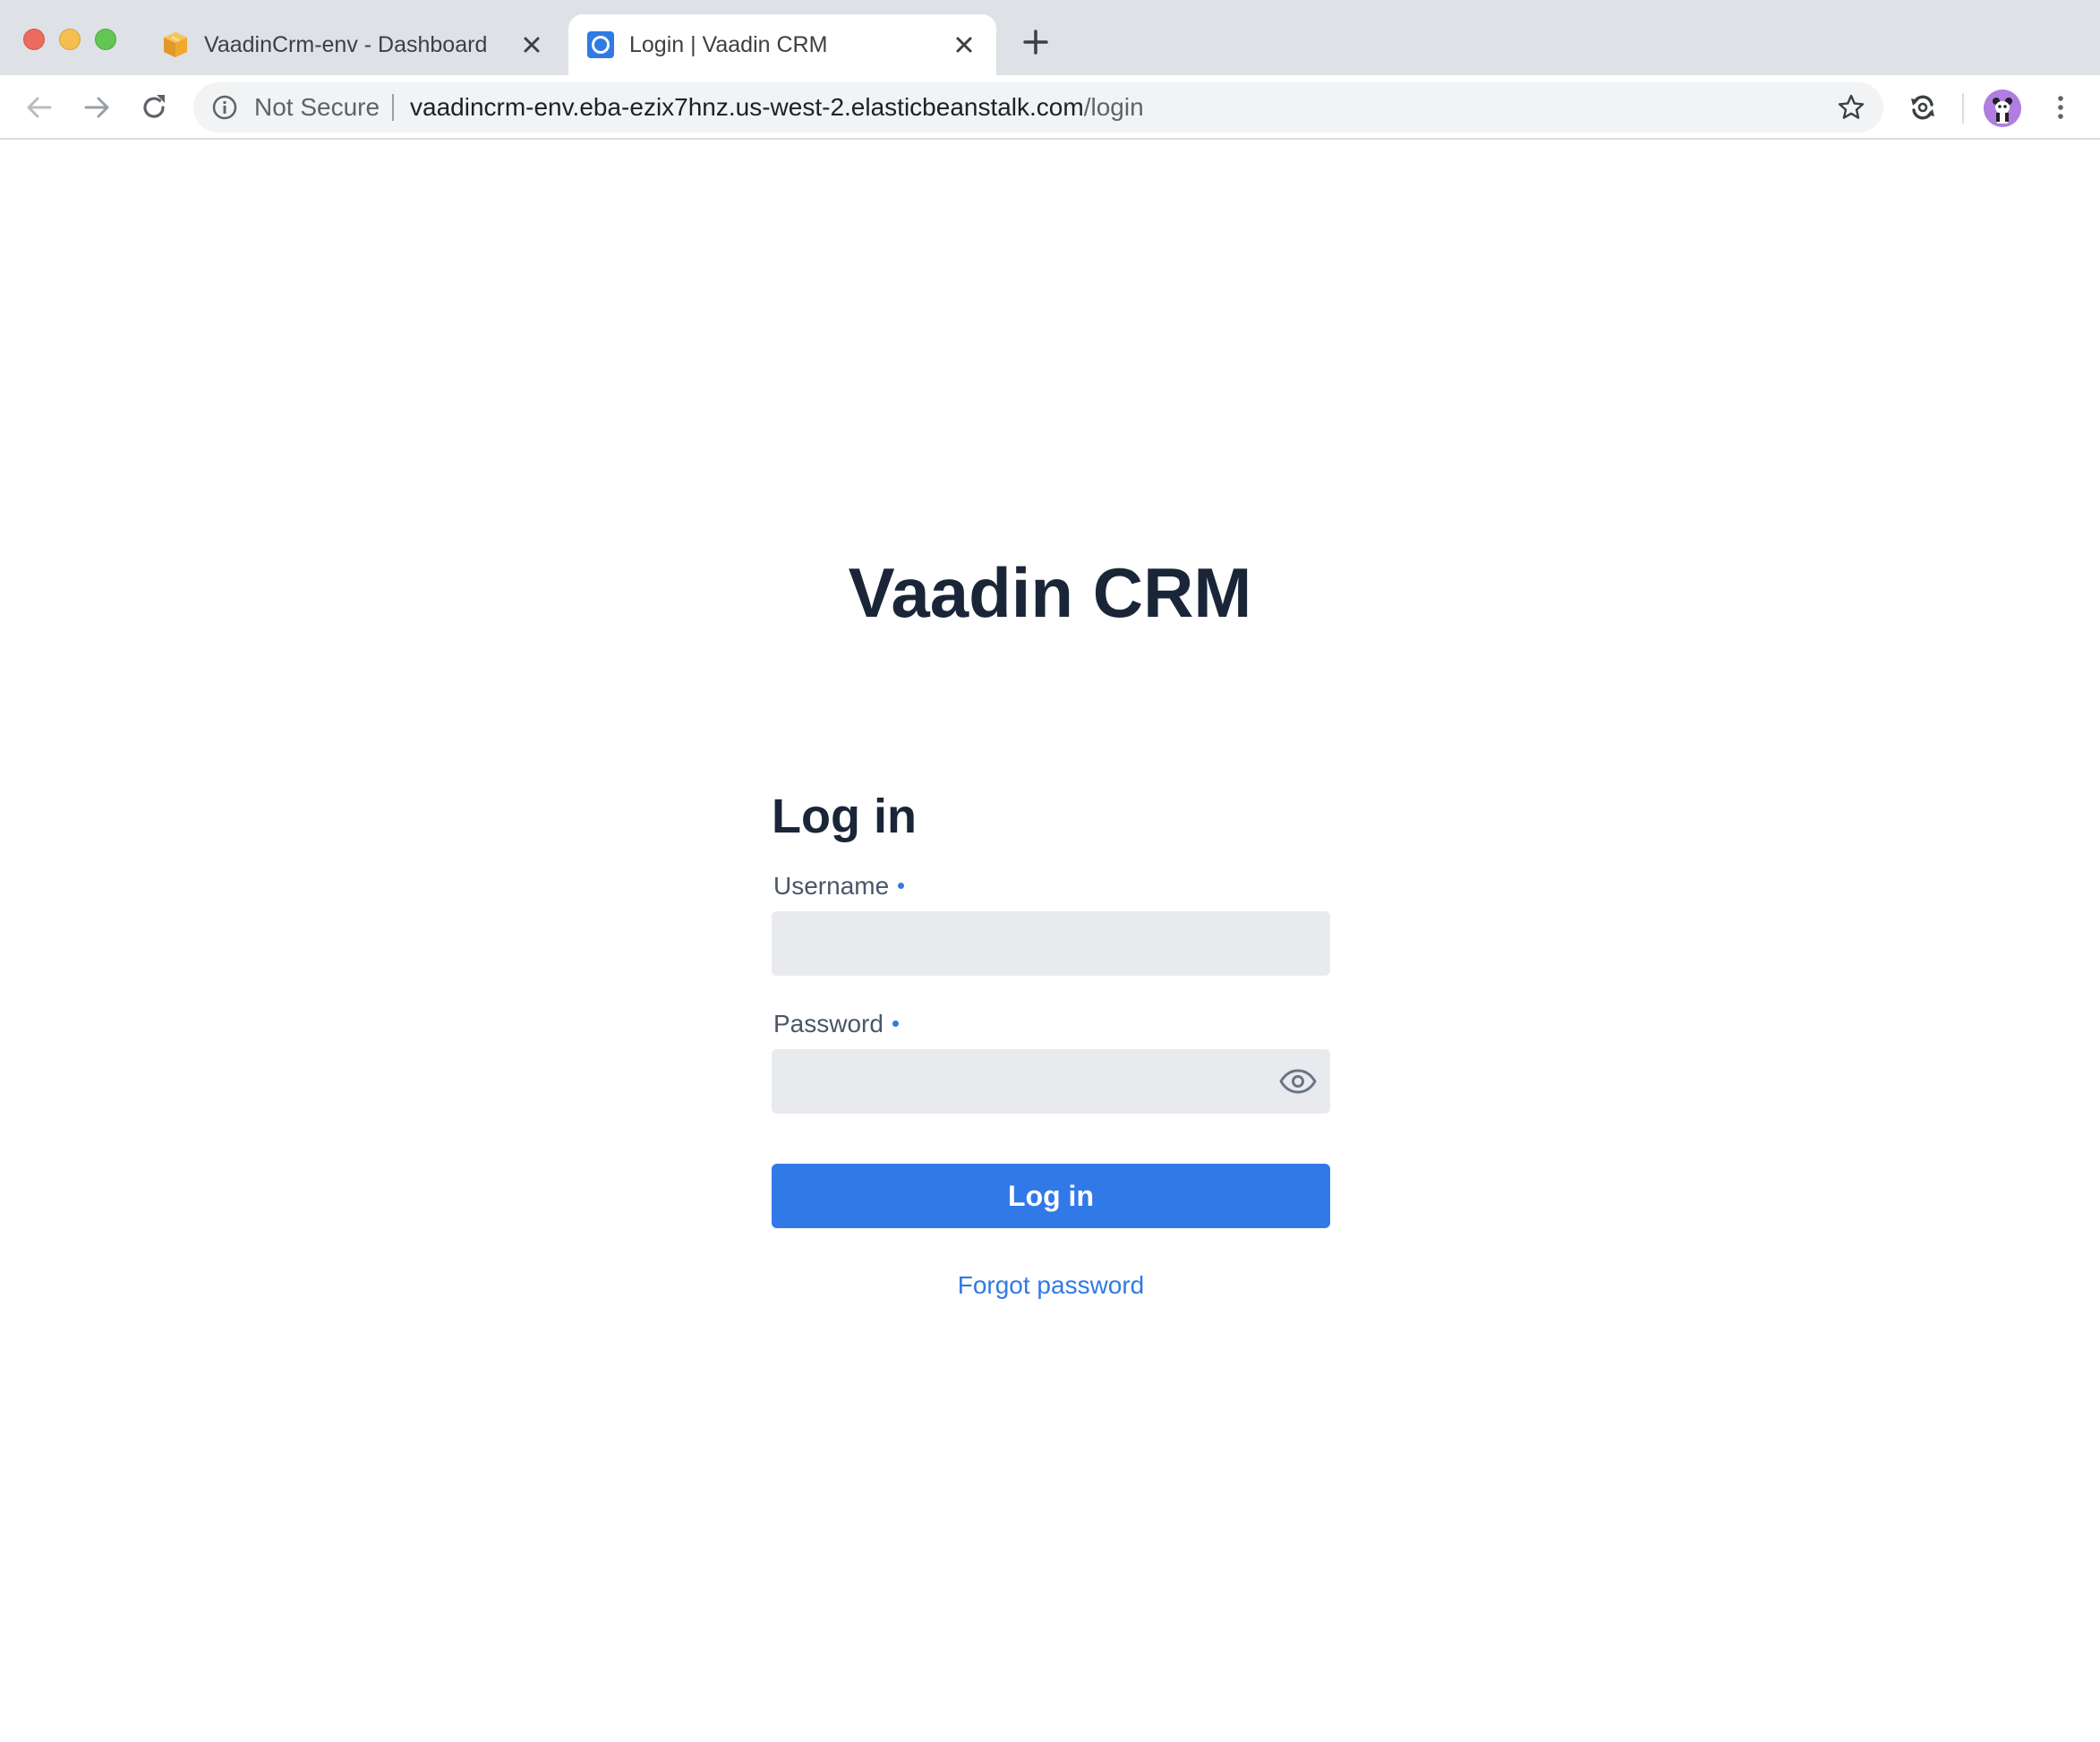 The width and height of the screenshot is (2100, 1742). What do you see at coordinates (1050, 592) in the screenshot?
I see `app-title: Vaadin CRM` at bounding box center [1050, 592].